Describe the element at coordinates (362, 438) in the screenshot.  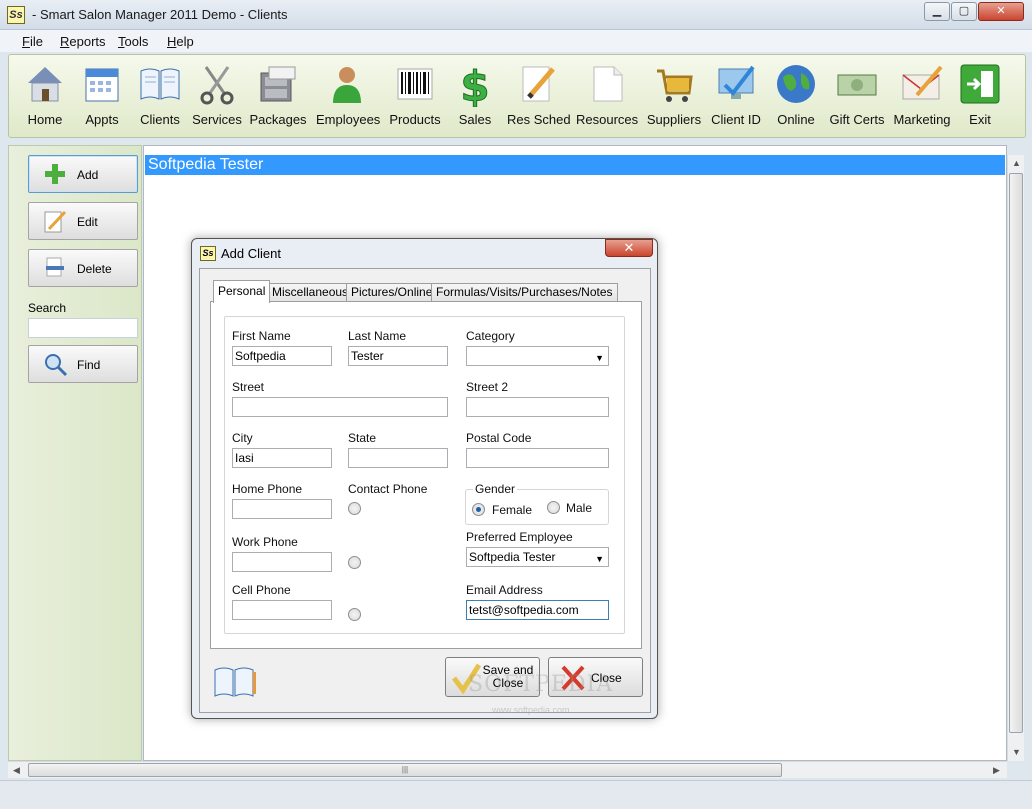
I see `state-label: State` at that location.